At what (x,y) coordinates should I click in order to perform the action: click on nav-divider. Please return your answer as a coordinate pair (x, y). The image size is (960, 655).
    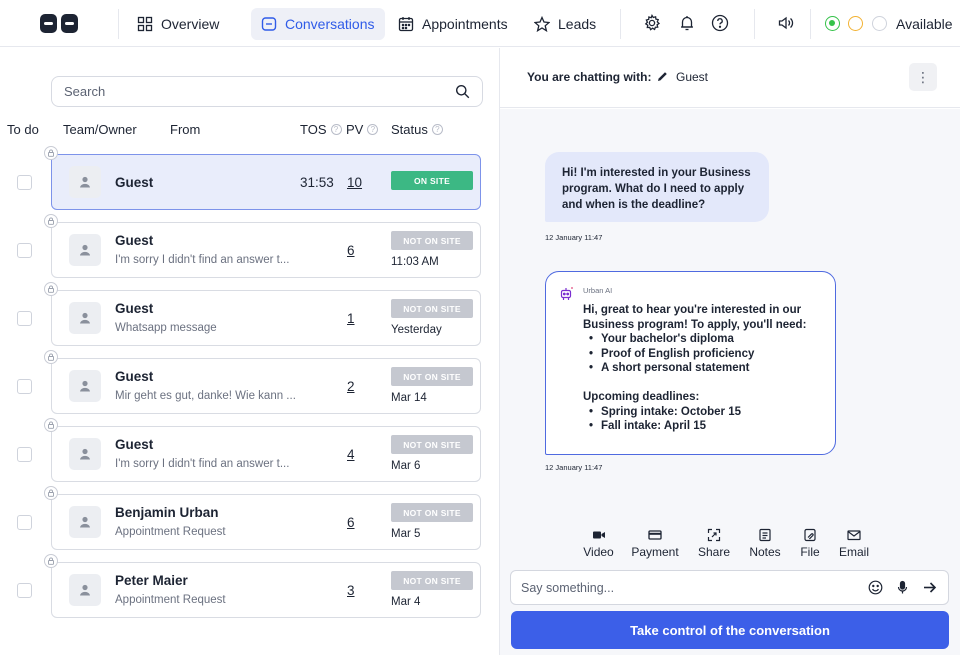
    Looking at the image, I should click on (118, 24).